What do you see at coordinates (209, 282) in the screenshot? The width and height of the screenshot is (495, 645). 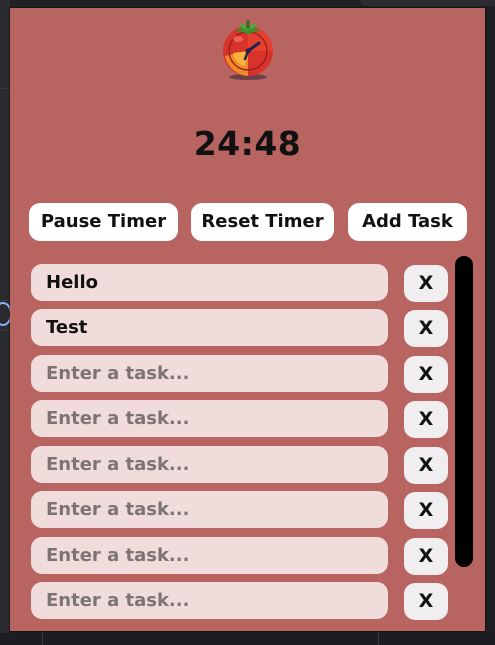 I see `task-input: Hello` at bounding box center [209, 282].